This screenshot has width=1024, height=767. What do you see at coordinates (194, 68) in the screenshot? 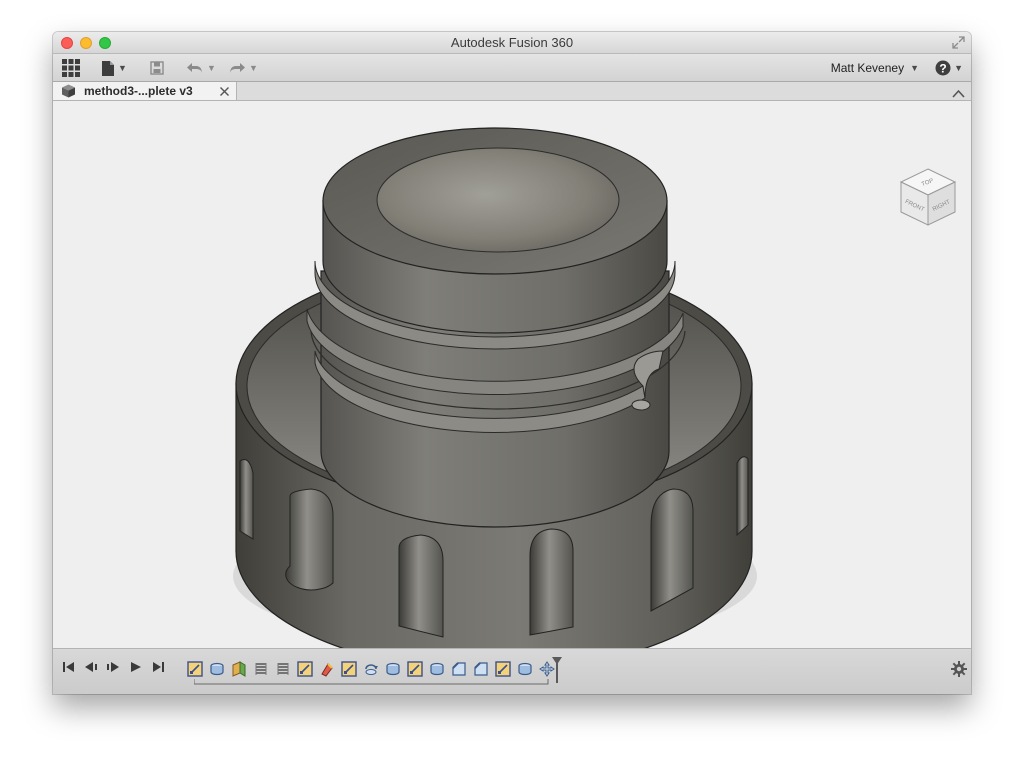
I see `undo-icon` at bounding box center [194, 68].